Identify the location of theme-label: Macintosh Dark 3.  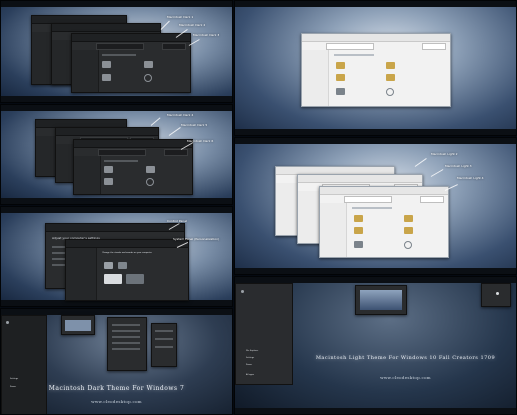
(206, 35).